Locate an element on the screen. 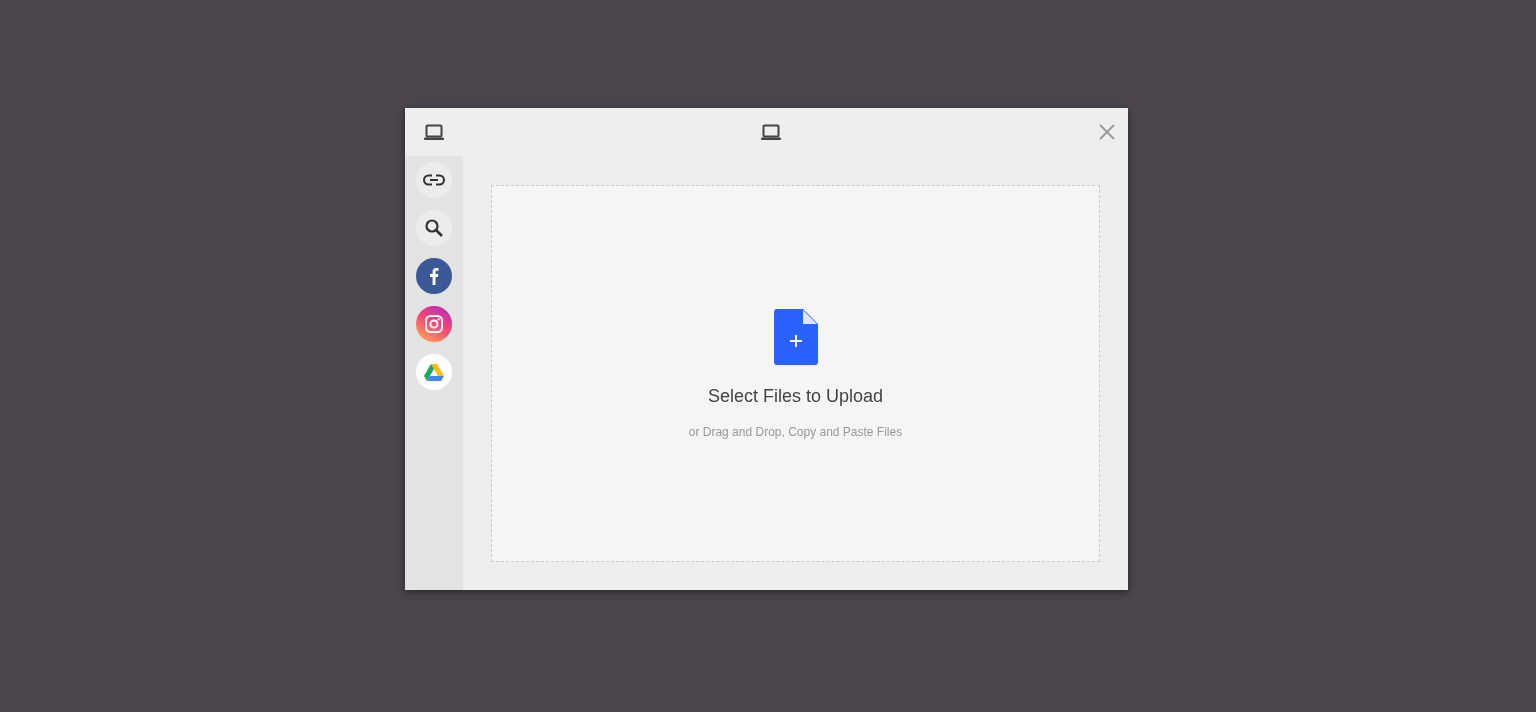 The image size is (1536, 712). instagram-button is located at coordinates (434, 324).